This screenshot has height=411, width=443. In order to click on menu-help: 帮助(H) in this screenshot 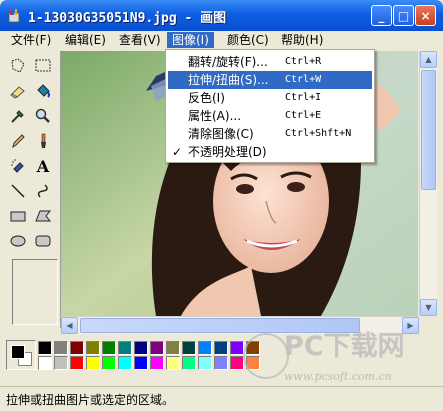, I will do `click(302, 40)`.